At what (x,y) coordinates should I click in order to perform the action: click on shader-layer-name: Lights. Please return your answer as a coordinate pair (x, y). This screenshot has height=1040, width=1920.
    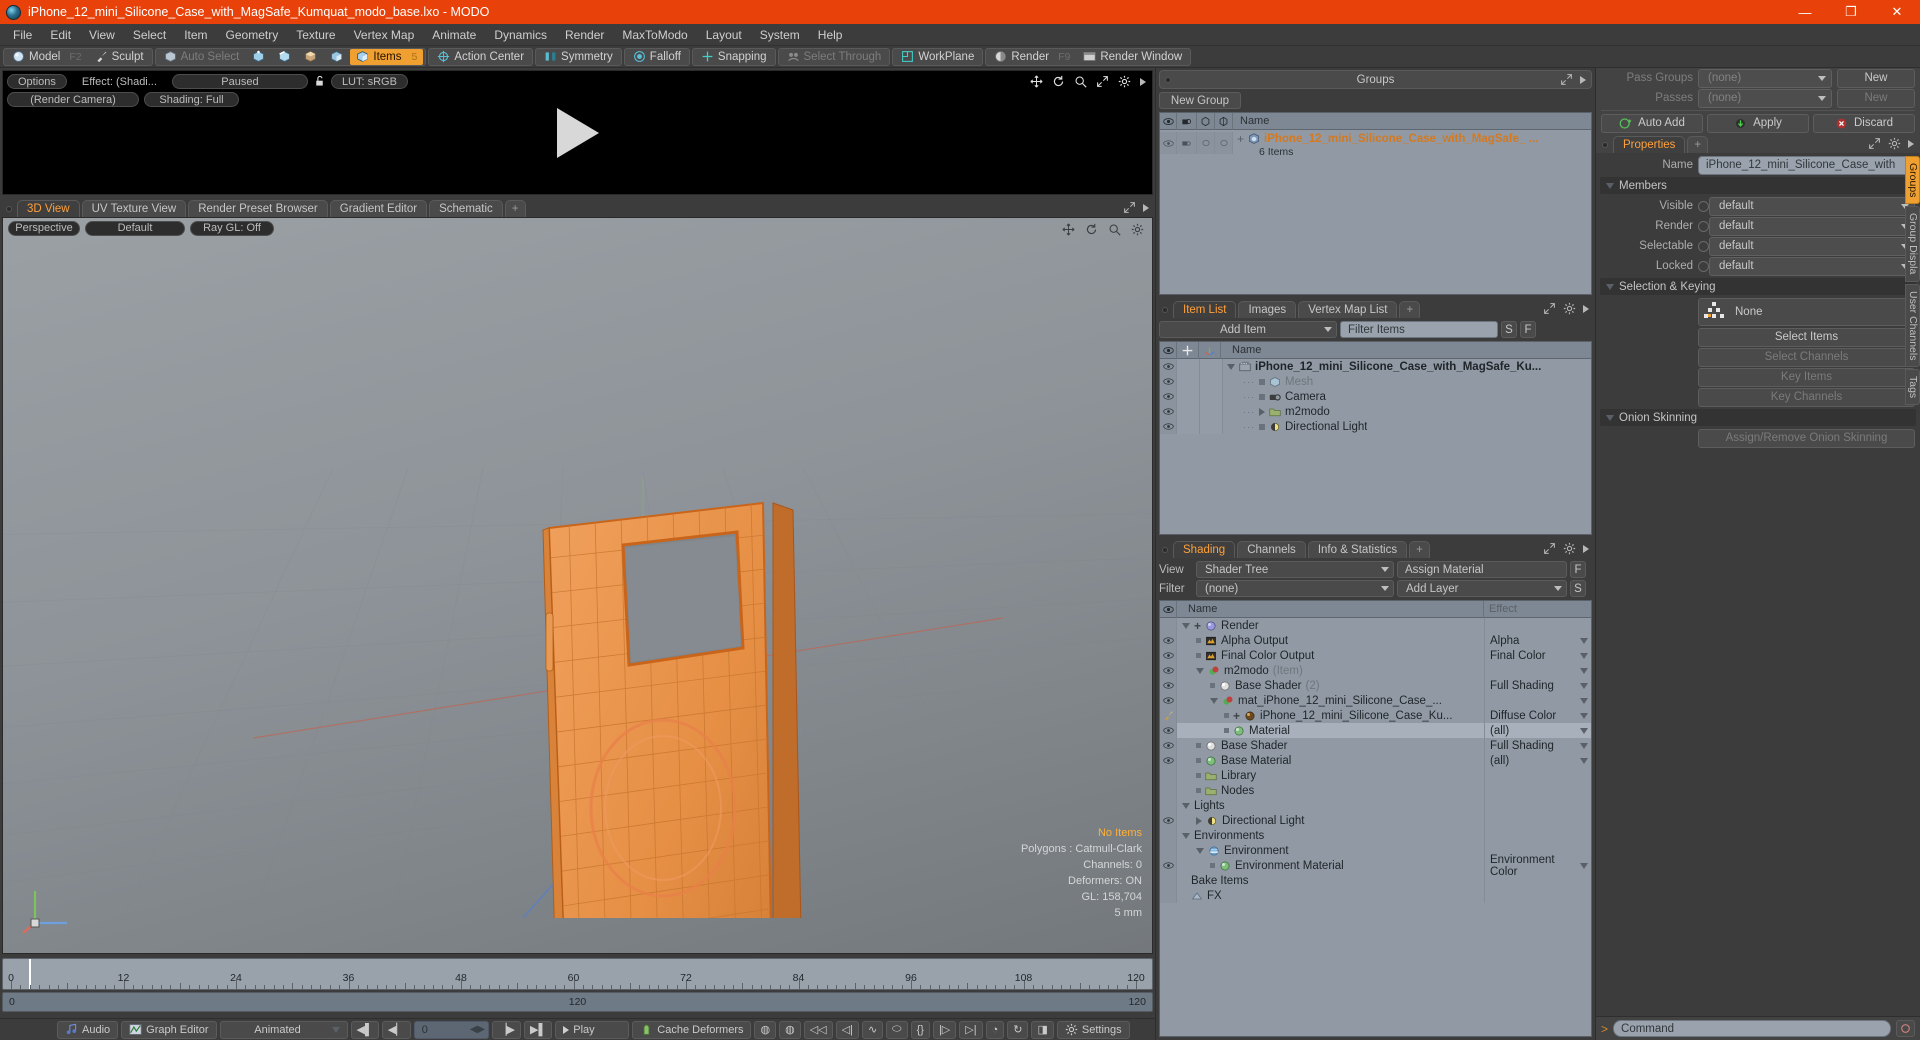
    Looking at the image, I should click on (1209, 806).